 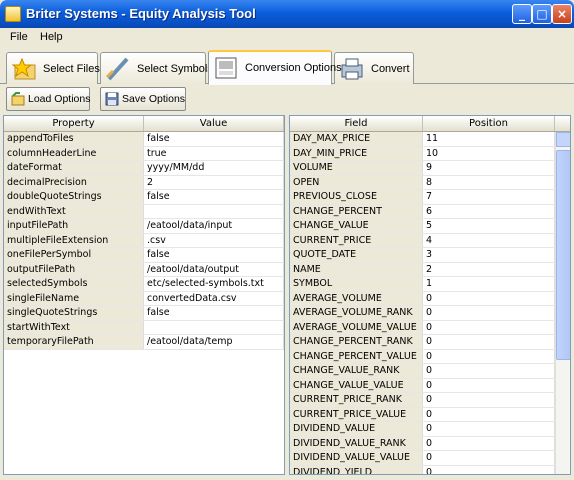 What do you see at coordinates (489, 240) in the screenshot?
I see `row-value-cell: 4` at bounding box center [489, 240].